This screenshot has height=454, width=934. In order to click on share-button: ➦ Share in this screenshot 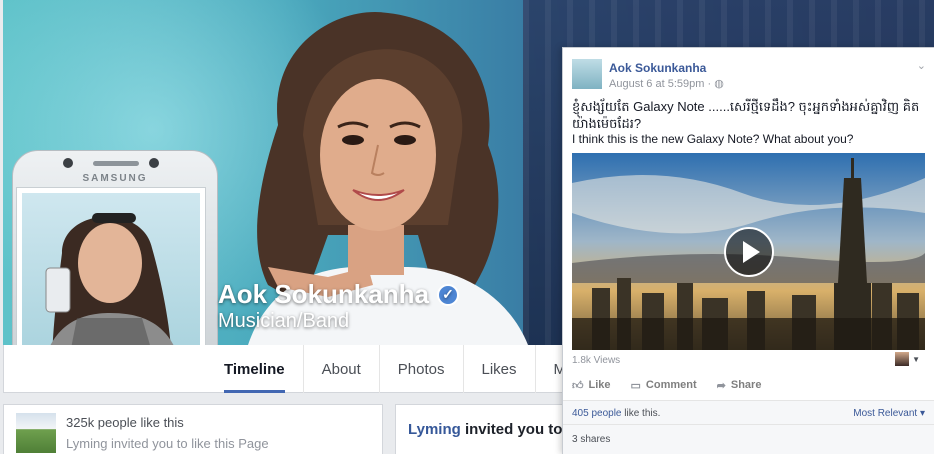, I will do `click(739, 385)`.